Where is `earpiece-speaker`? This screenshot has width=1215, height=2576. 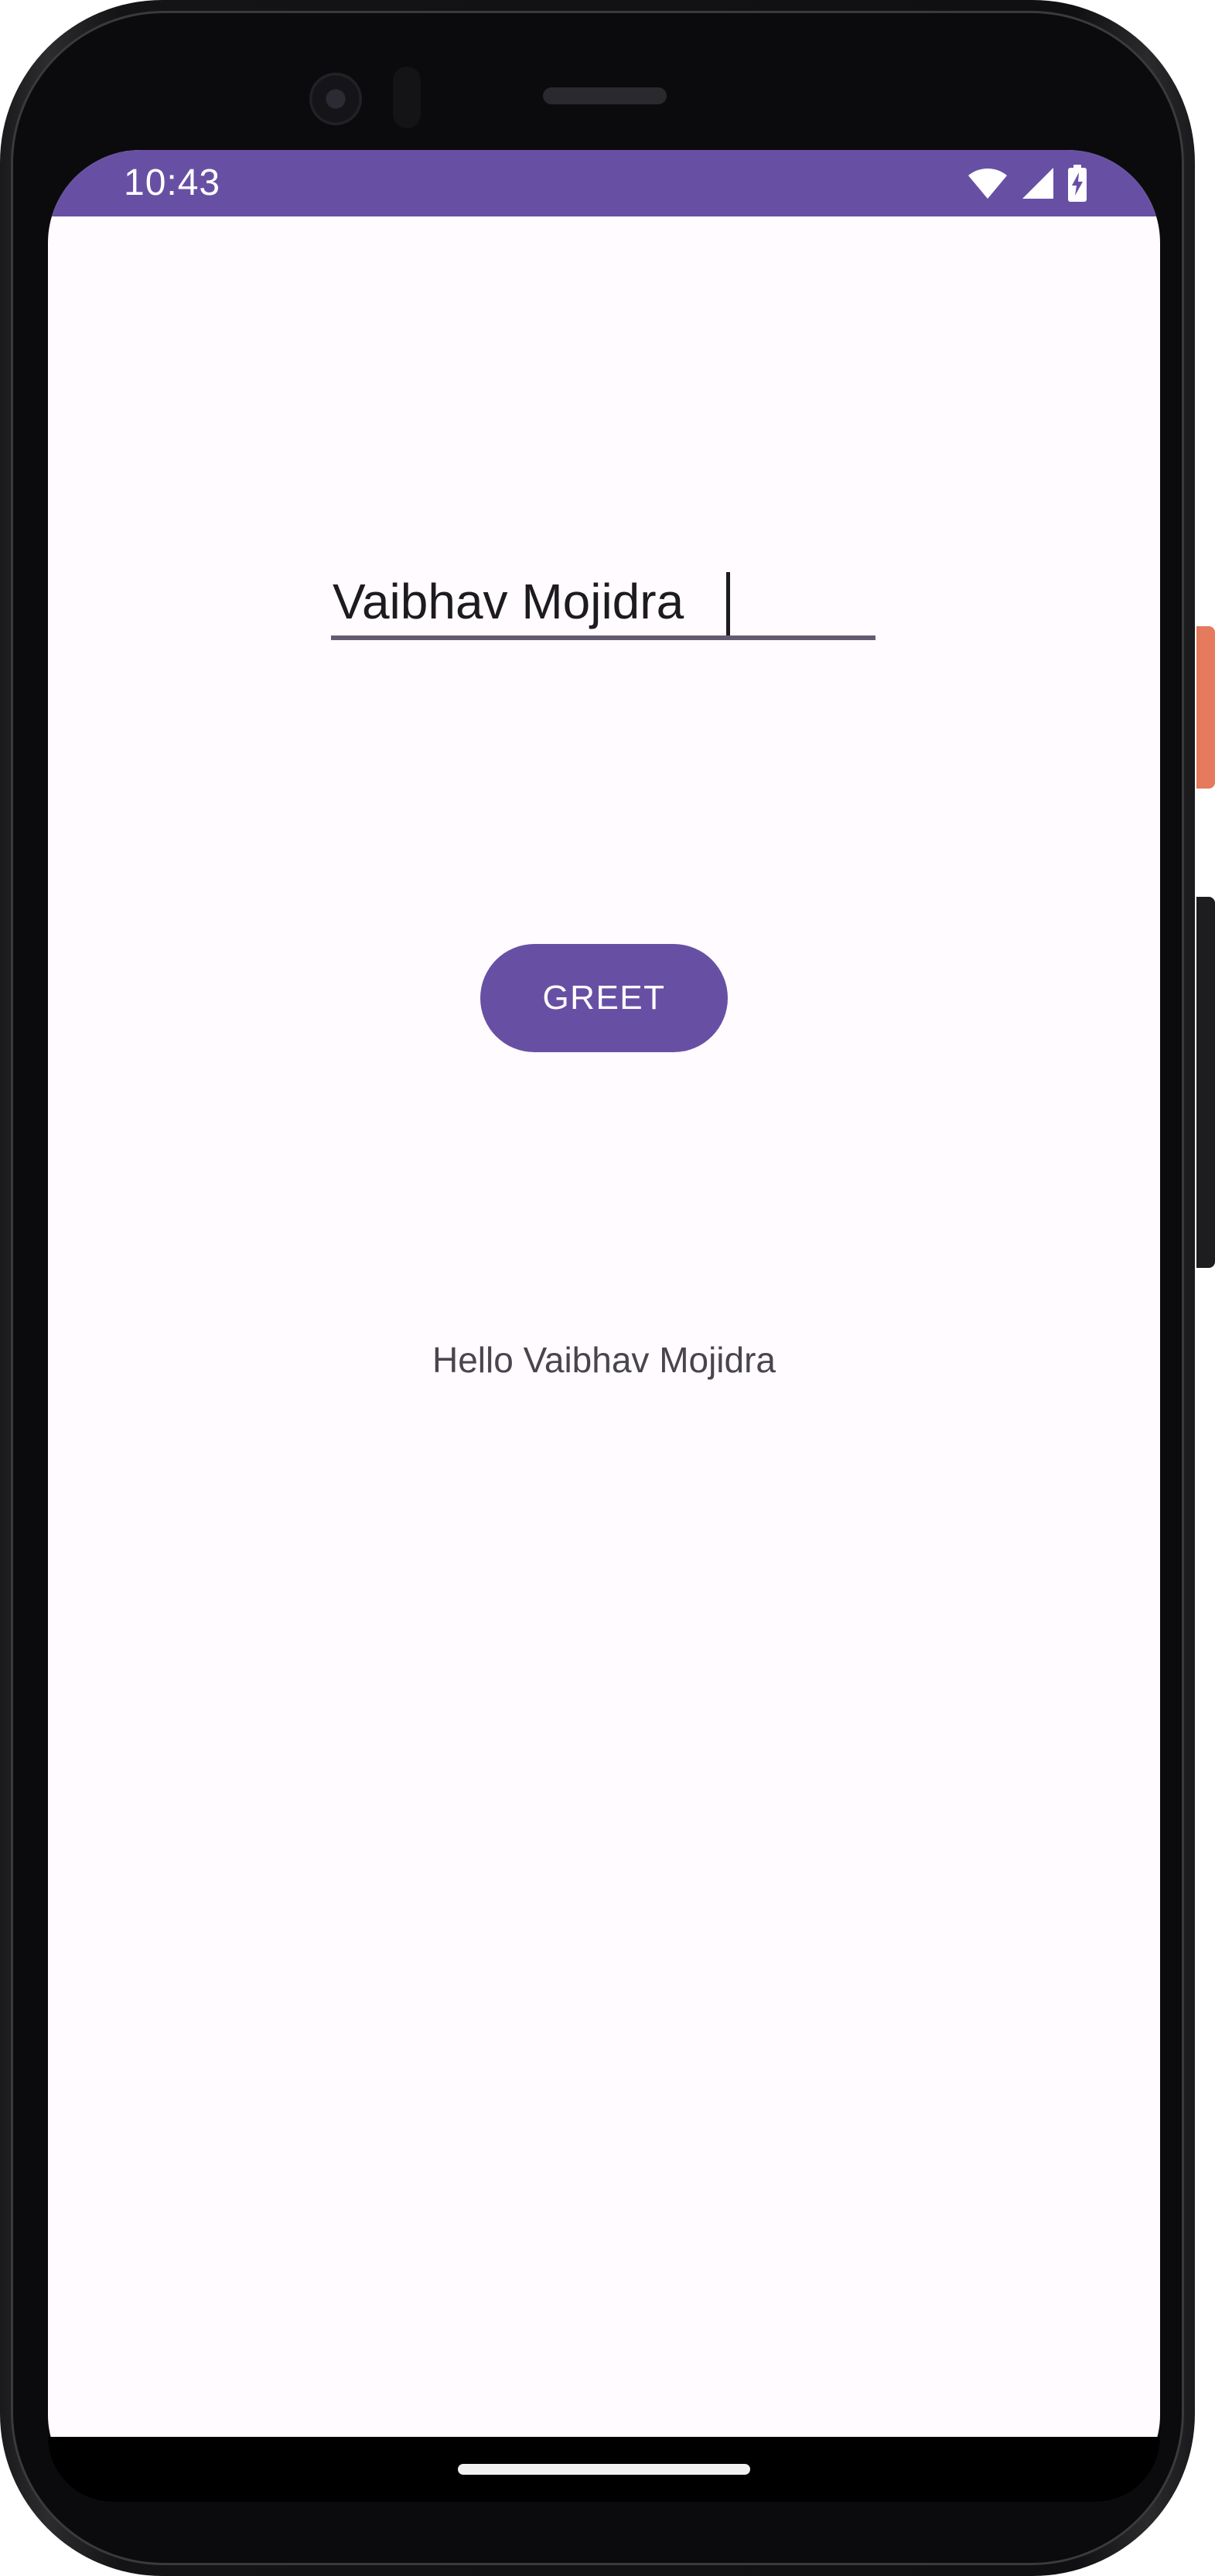
earpiece-speaker is located at coordinates (605, 95).